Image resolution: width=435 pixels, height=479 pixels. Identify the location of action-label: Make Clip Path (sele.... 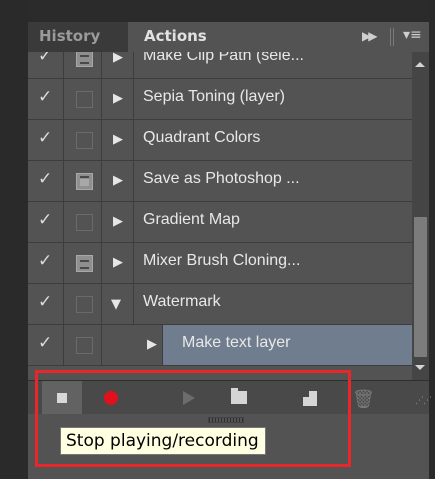
(223, 58).